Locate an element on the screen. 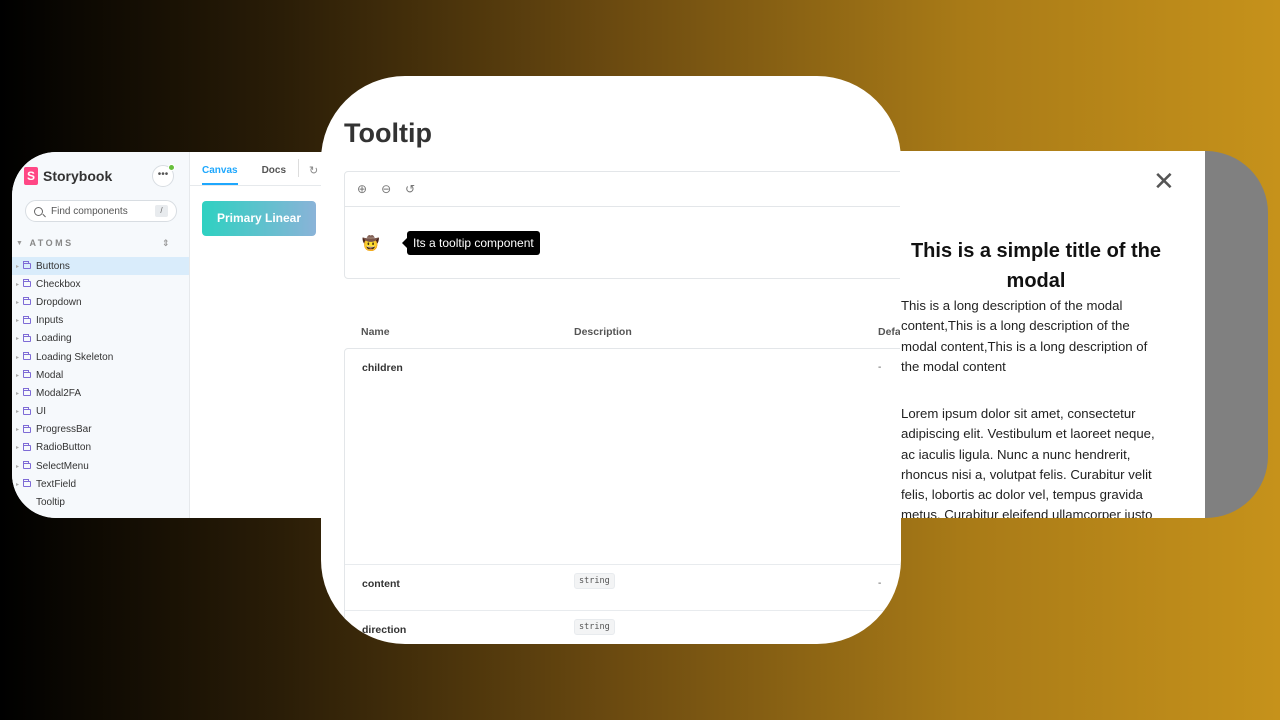  prop-name: children is located at coordinates (382, 368).